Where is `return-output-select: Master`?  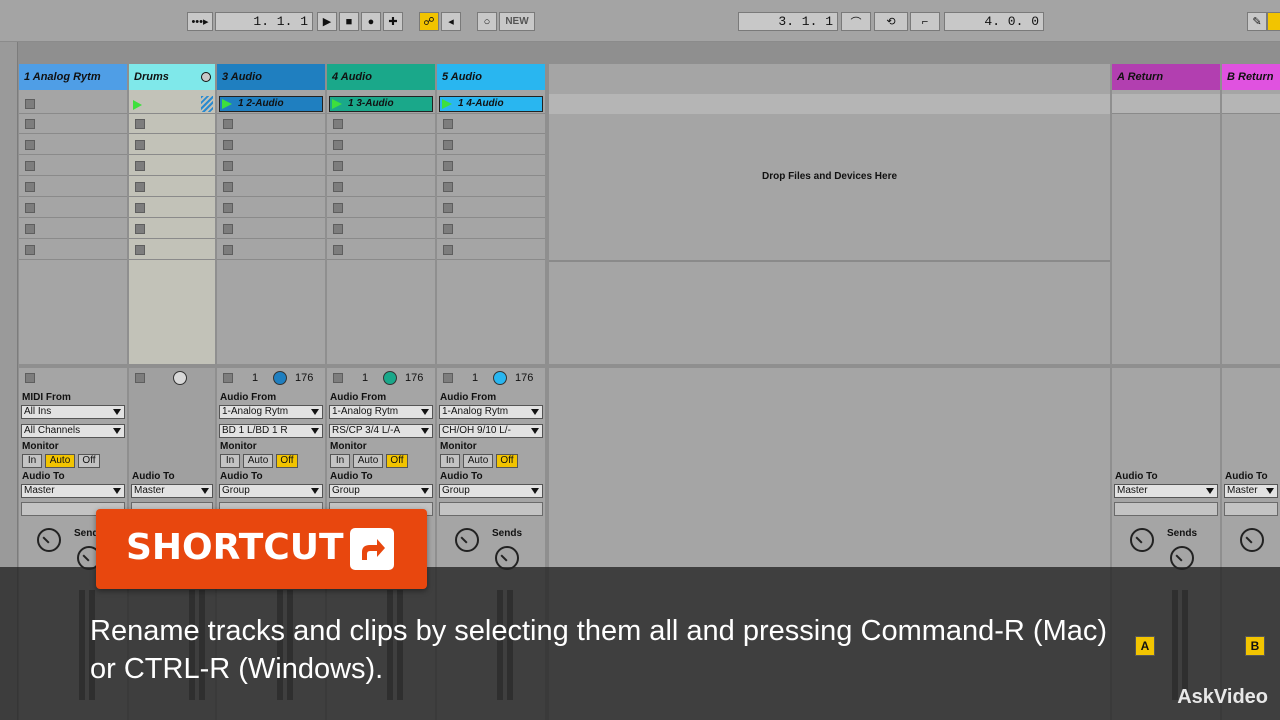
return-output-select: Master is located at coordinates (1251, 491).